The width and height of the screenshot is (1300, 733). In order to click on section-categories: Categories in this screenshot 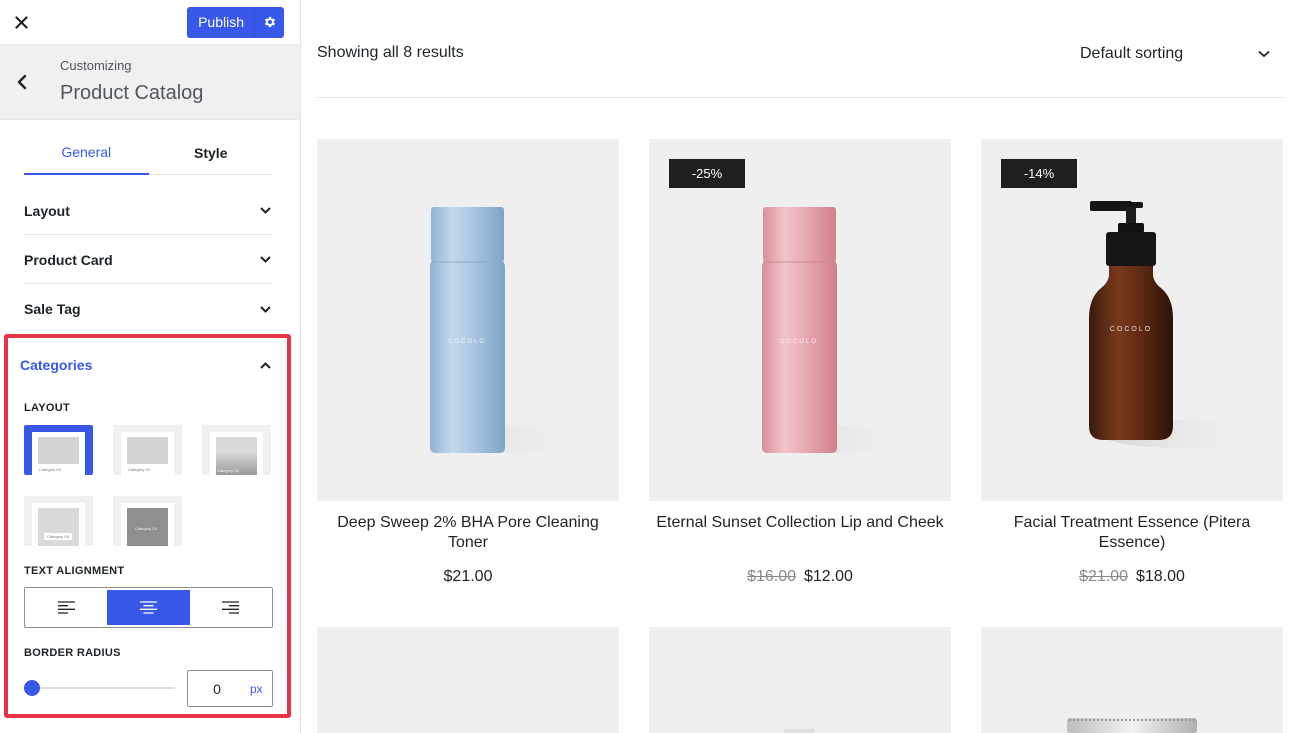, I will do `click(146, 365)`.